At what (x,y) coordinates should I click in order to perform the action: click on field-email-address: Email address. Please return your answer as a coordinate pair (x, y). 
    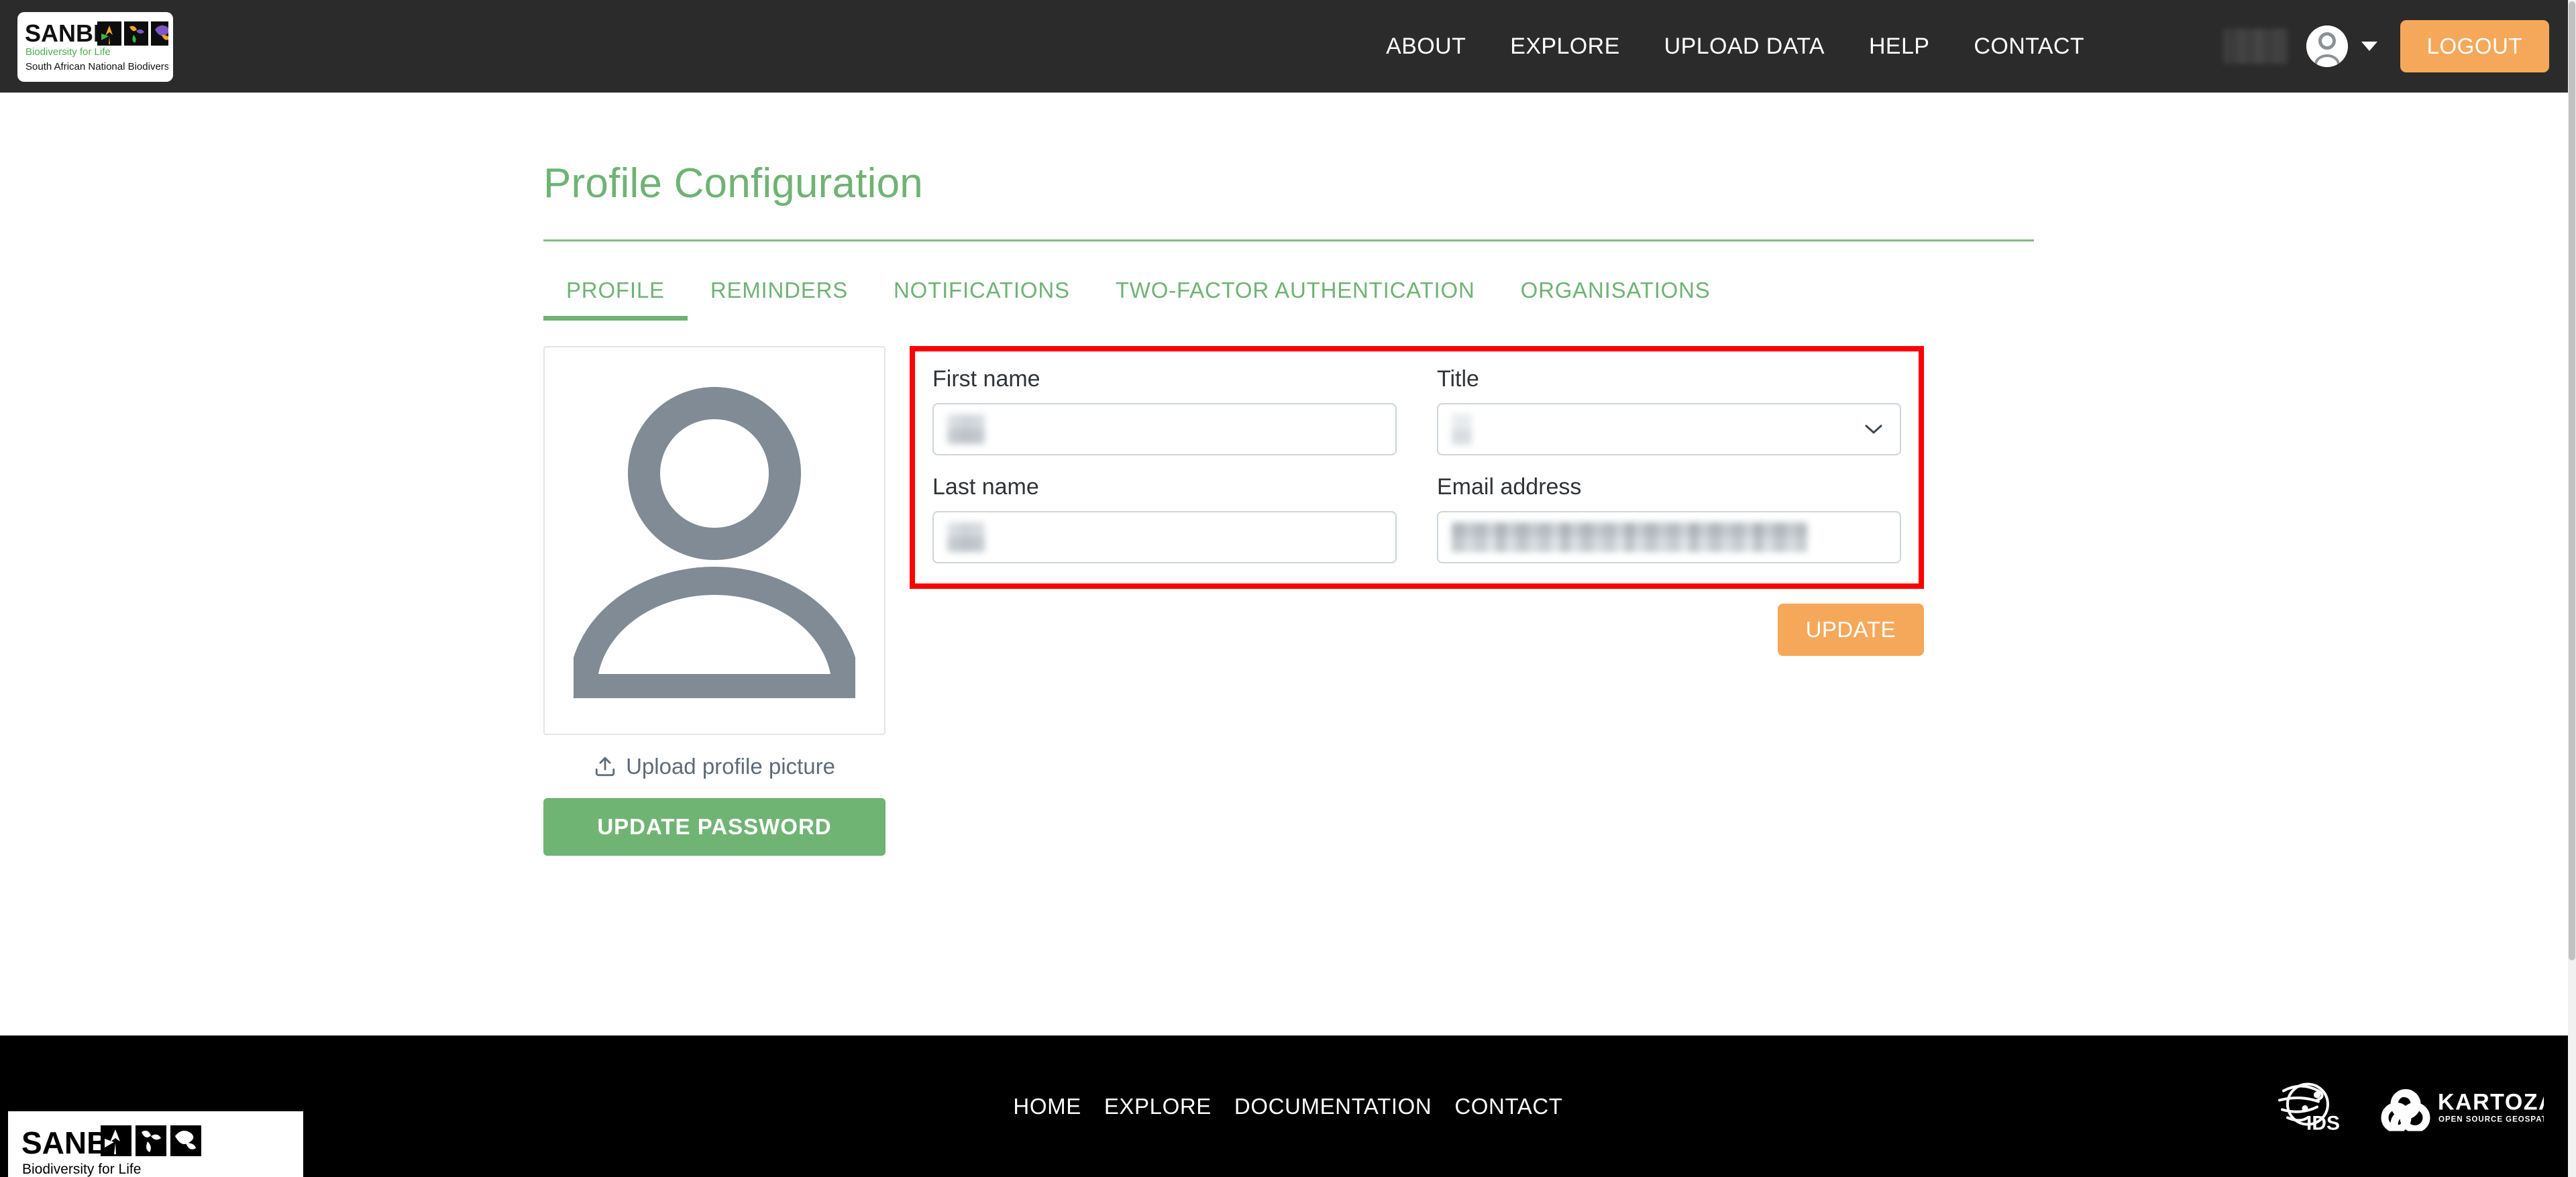
    Looking at the image, I should click on (1669, 518).